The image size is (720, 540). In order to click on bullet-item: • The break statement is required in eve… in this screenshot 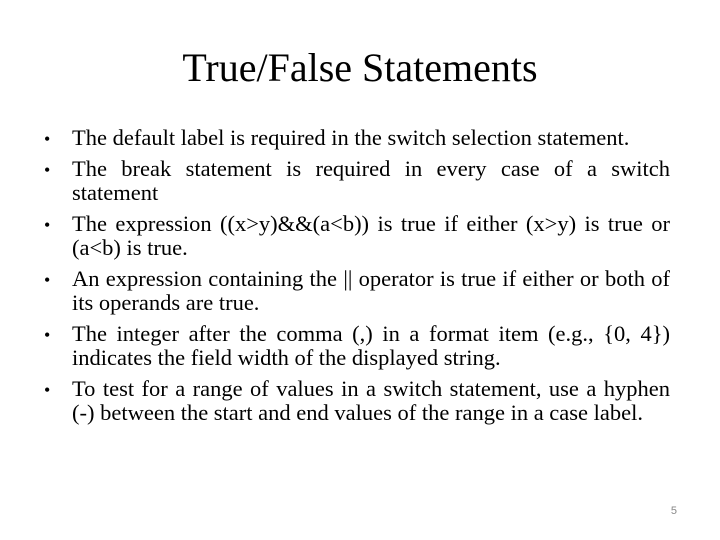, I will do `click(357, 181)`.